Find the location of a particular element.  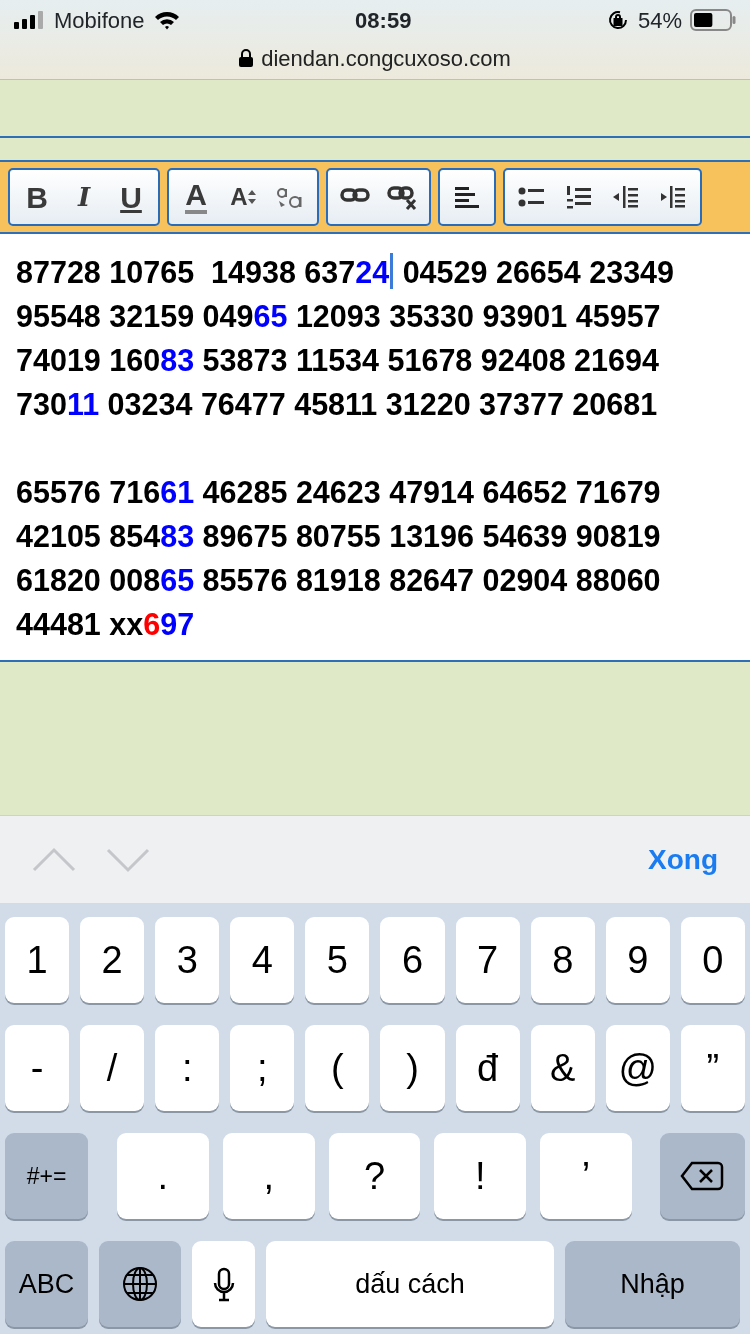

keyboard-key: ? is located at coordinates (374, 1176).